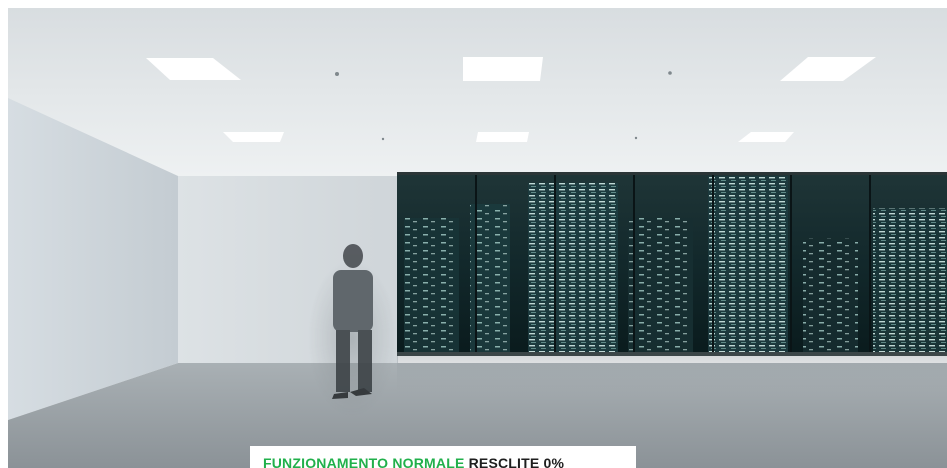 The height and width of the screenshot is (468, 947). I want to click on status-caption: FUNZIONAMENTO NORMALE RESCLITE 0%, so click(413, 461).